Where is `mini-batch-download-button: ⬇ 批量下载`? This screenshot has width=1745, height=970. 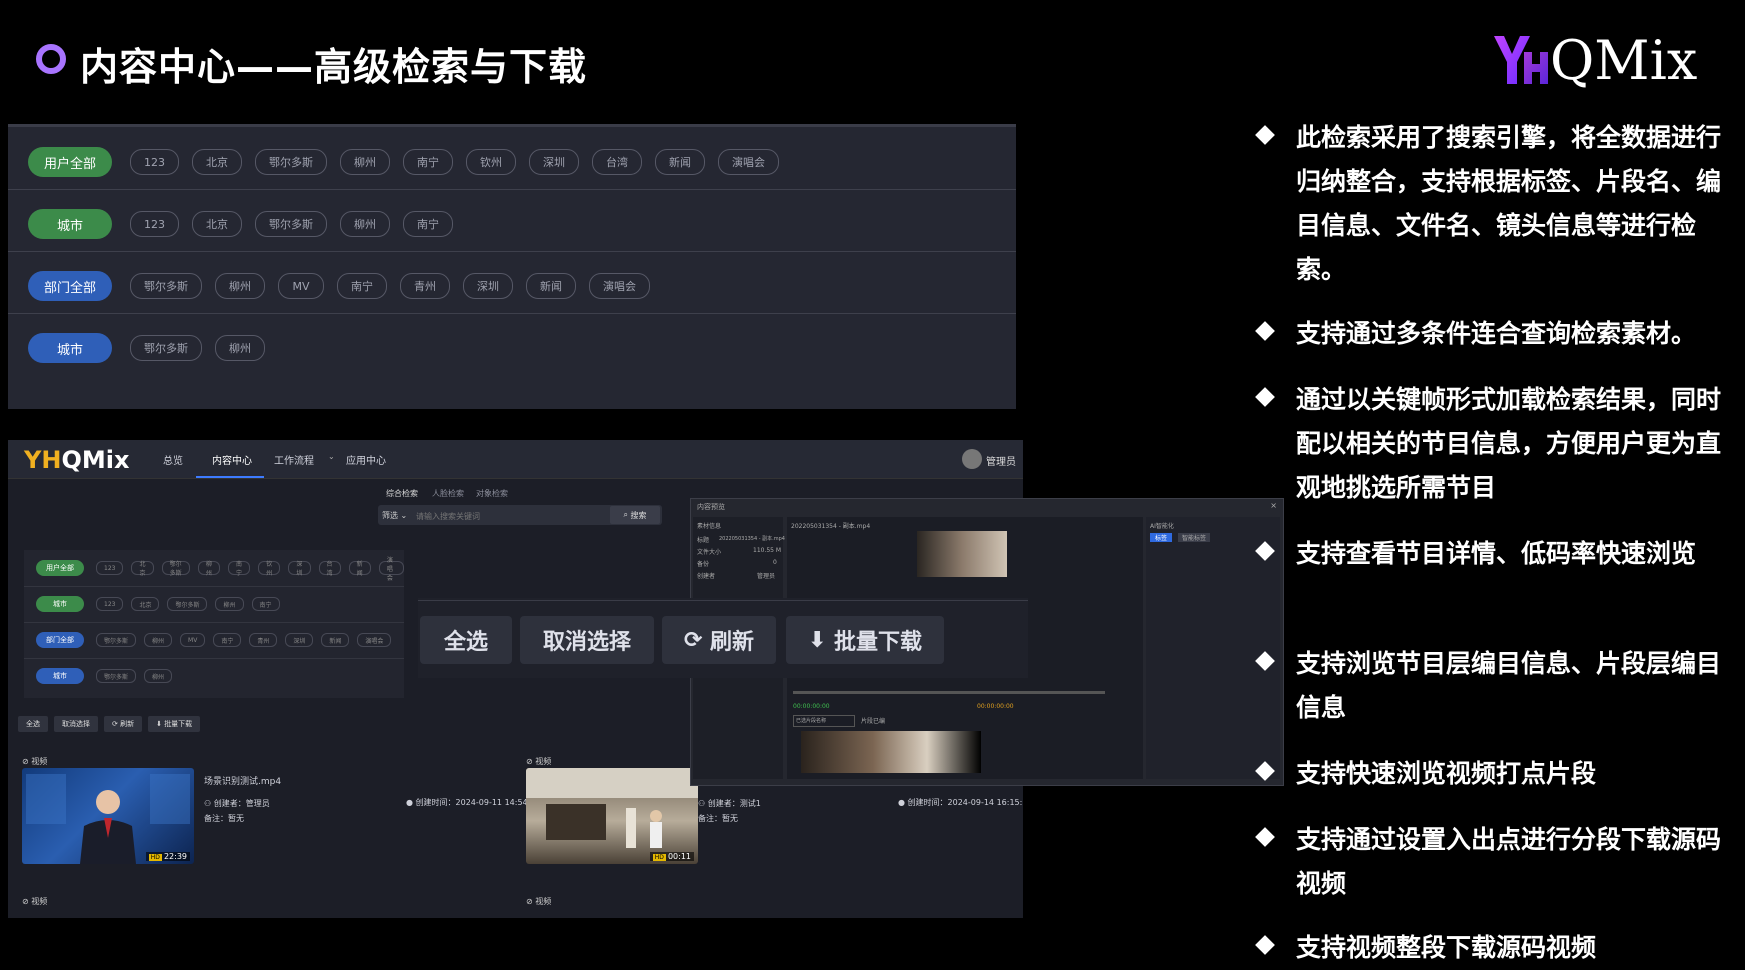 mini-batch-download-button: ⬇ 批量下载 is located at coordinates (174, 724).